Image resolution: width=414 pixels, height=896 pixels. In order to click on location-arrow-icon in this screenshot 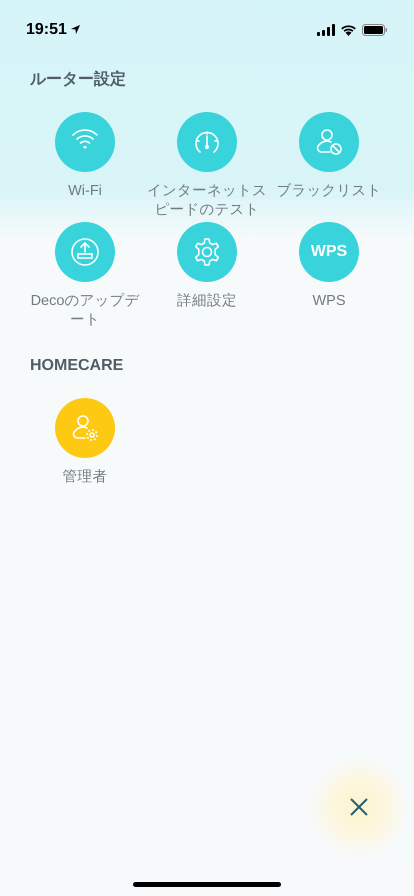, I will do `click(75, 29)`.